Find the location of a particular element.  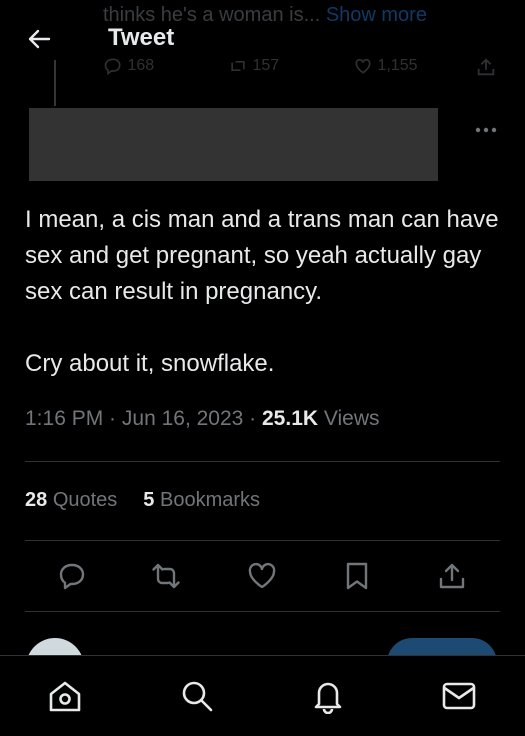

tweet-paragraph-2: Cry about it, snowflake. is located at coordinates (150, 363).